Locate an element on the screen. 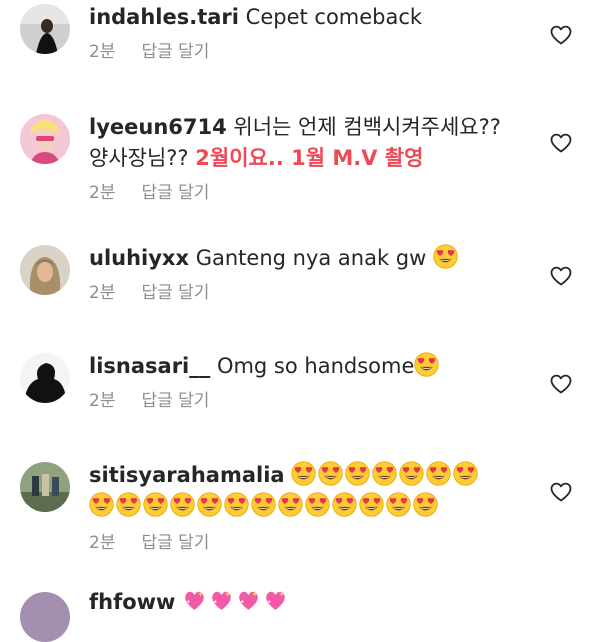 This screenshot has width=605, height=642. username: lyeeun6714 is located at coordinates (158, 127).